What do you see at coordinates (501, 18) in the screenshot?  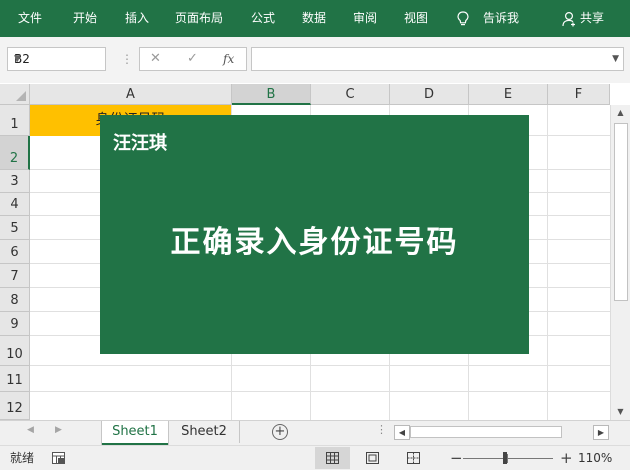 I see `tell-me-search: 告诉我` at bounding box center [501, 18].